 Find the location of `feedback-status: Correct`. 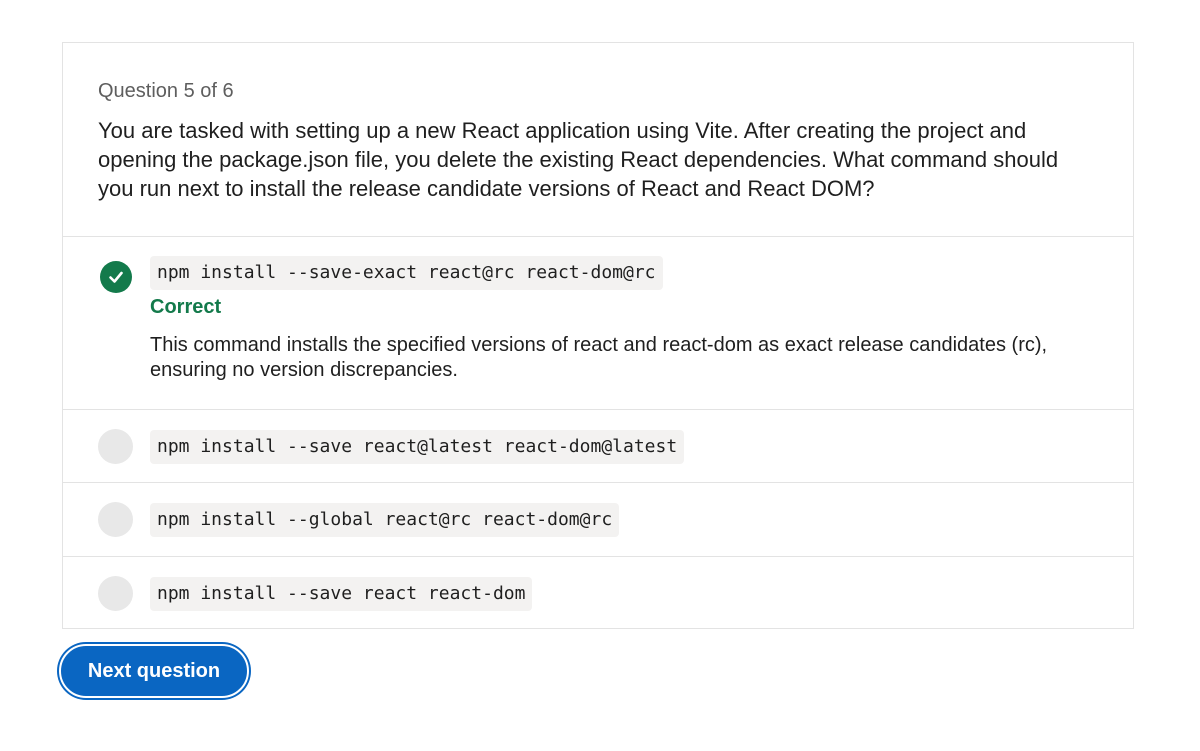

feedback-status: Correct is located at coordinates (186, 307).